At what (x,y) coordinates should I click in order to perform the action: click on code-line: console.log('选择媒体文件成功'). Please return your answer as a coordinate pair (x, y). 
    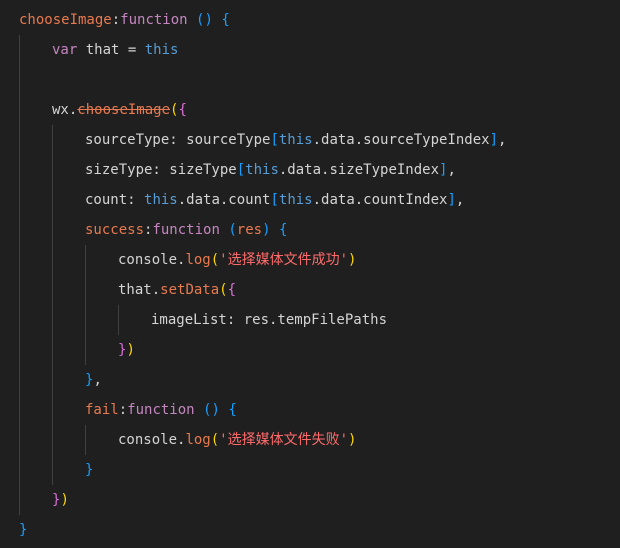
    Looking at the image, I should click on (237, 260).